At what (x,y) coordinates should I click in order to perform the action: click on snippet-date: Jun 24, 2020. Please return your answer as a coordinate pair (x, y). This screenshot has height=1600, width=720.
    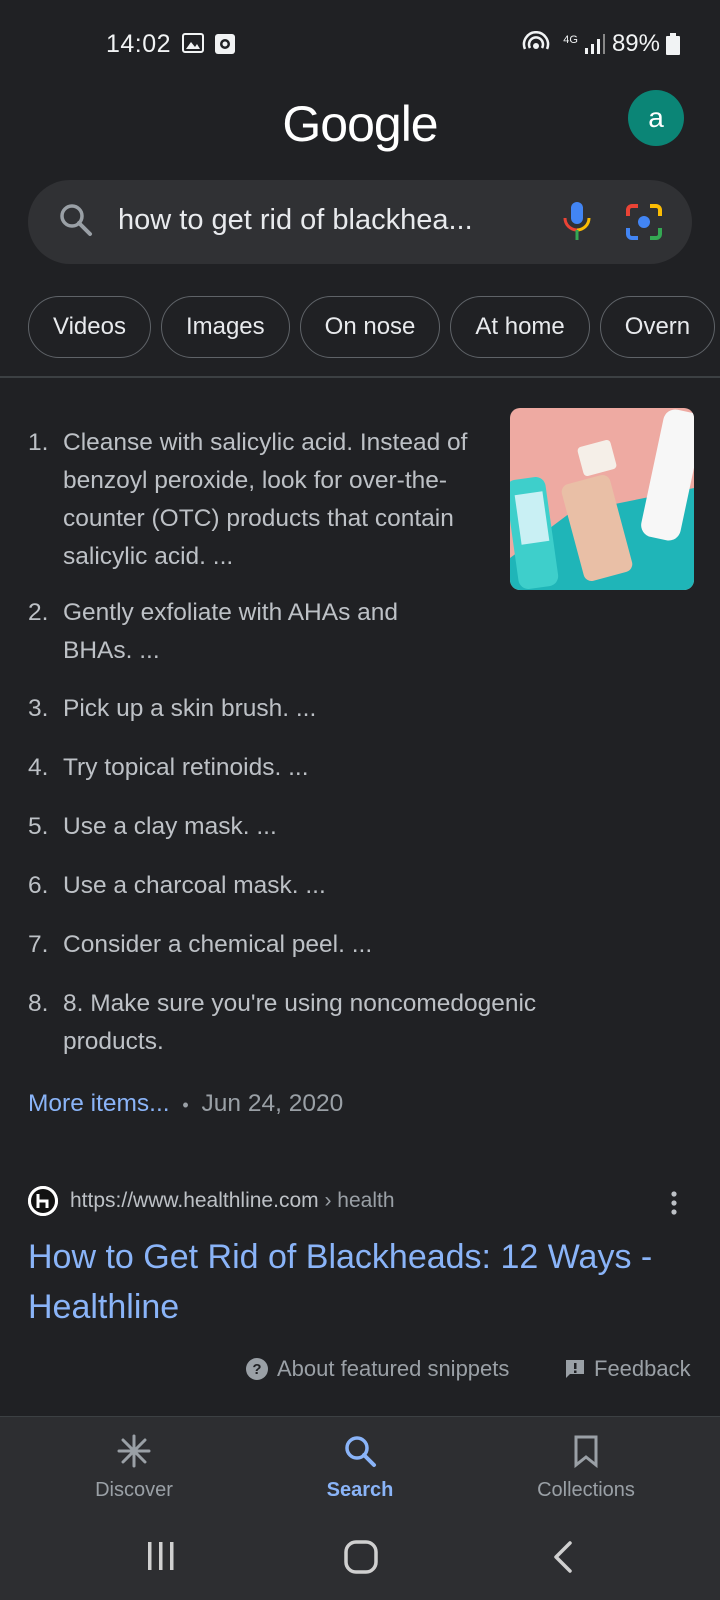
    Looking at the image, I should click on (272, 1103).